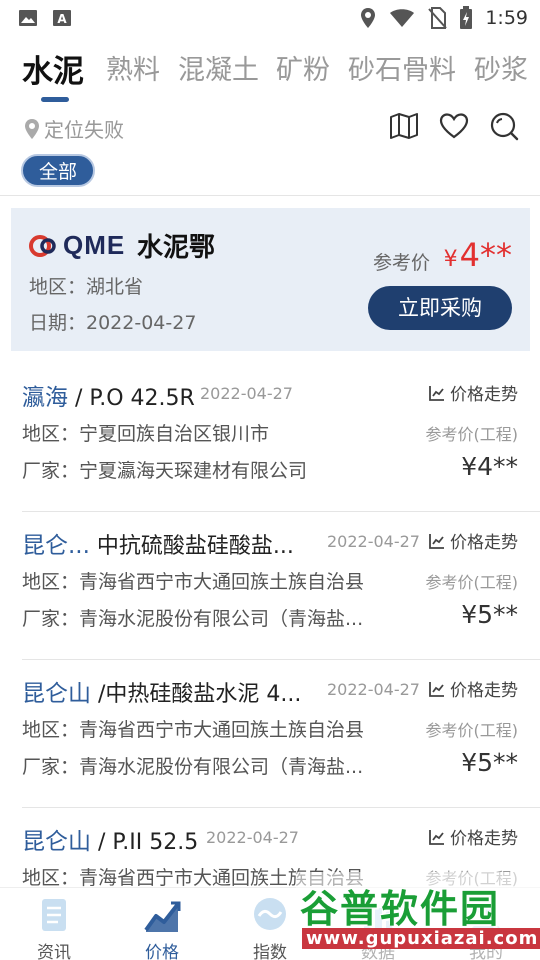  Describe the element at coordinates (270, 195) in the screenshot. I see `header-divider` at that location.